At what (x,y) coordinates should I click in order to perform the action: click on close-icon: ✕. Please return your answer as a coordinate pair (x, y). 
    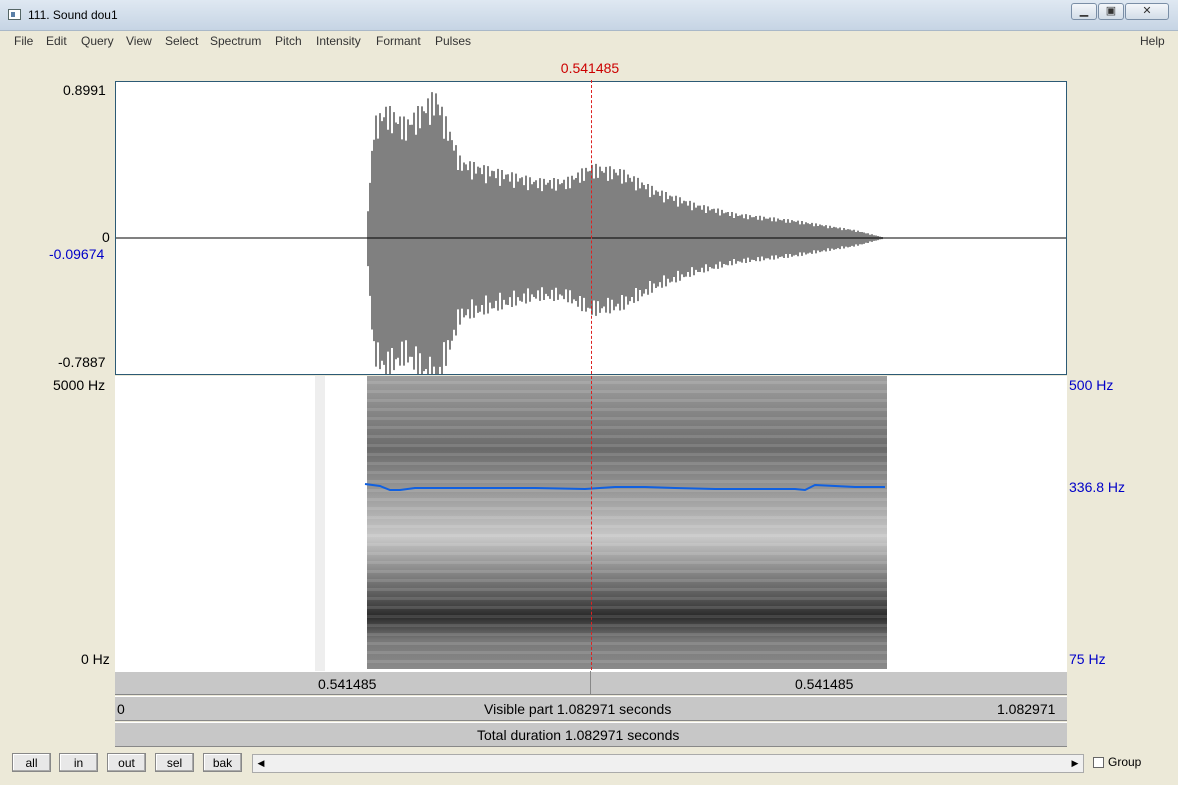
    Looking at the image, I should click on (1147, 11).